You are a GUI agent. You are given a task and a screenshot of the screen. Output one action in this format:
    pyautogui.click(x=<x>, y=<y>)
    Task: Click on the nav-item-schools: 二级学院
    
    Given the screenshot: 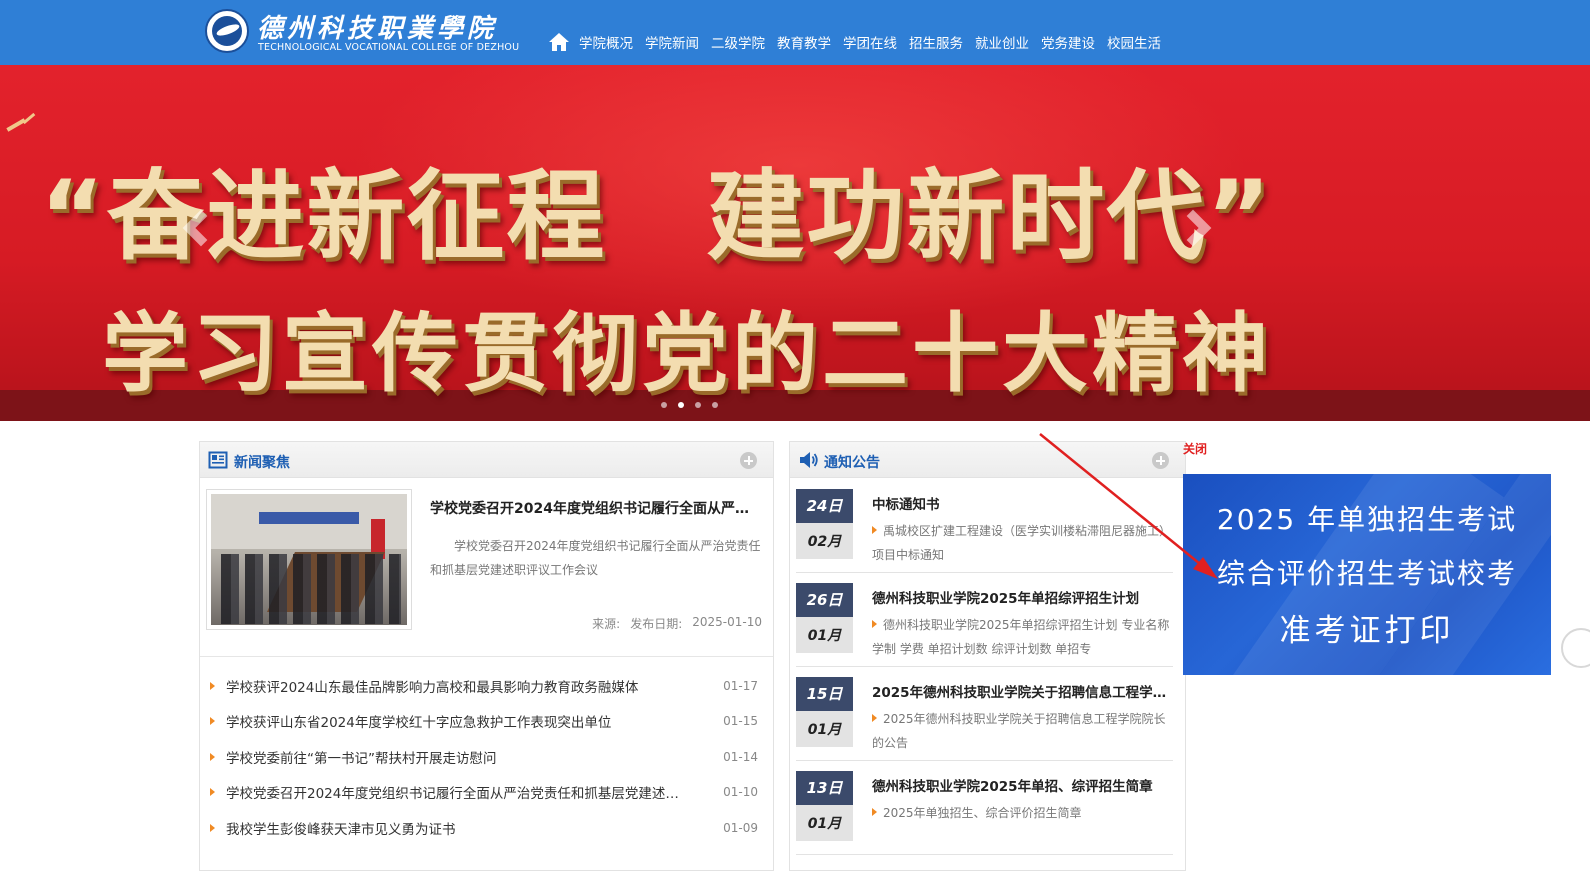 What is the action you would take?
    pyautogui.click(x=738, y=42)
    